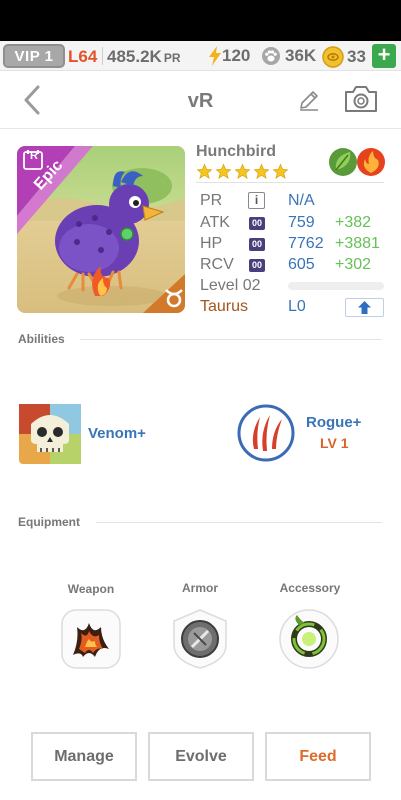 The width and height of the screenshot is (401, 800). Describe the element at coordinates (211, 243) in the screenshot. I see `hp-label: HP` at that location.